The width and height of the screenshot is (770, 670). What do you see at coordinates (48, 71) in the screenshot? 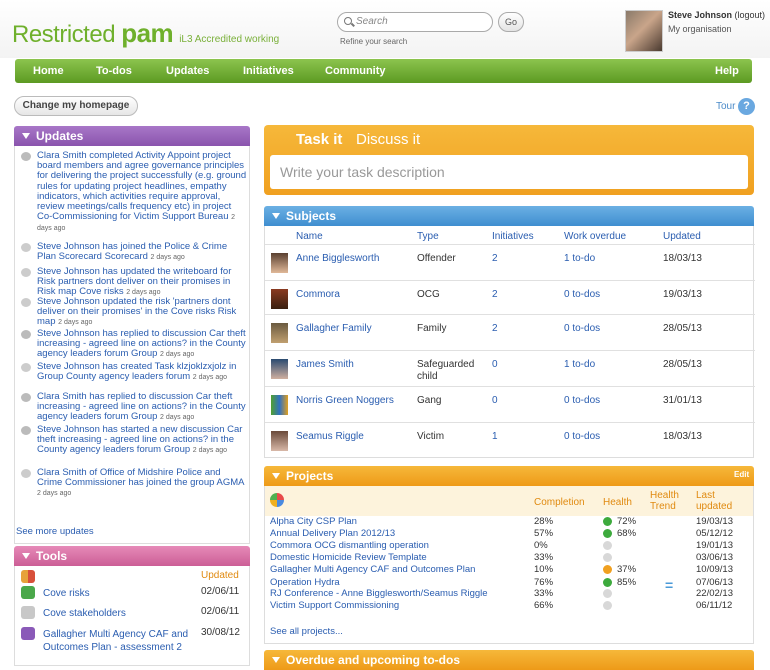
I see `nav-home: Home` at bounding box center [48, 71].